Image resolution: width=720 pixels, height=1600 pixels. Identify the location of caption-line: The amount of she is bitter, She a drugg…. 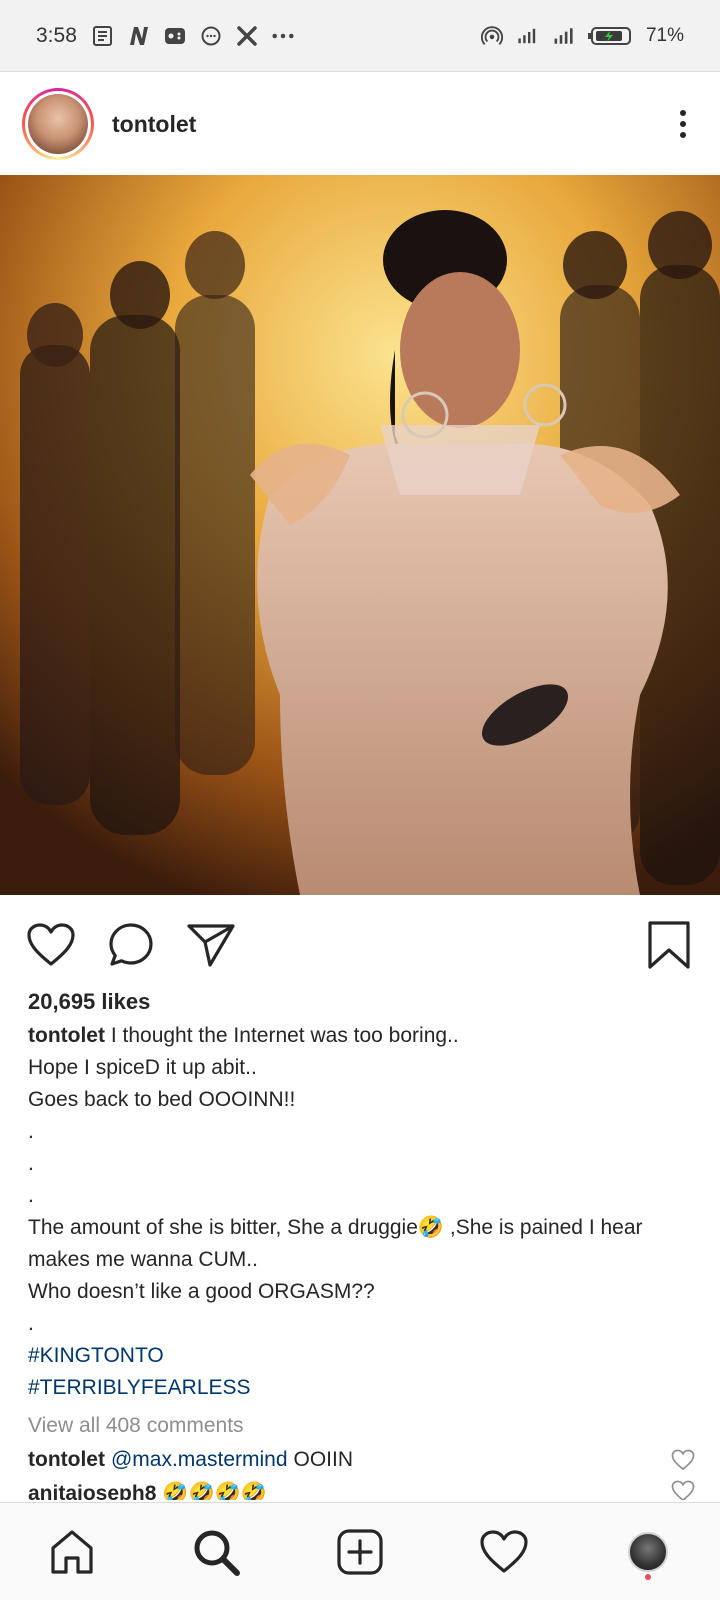
(335, 1243).